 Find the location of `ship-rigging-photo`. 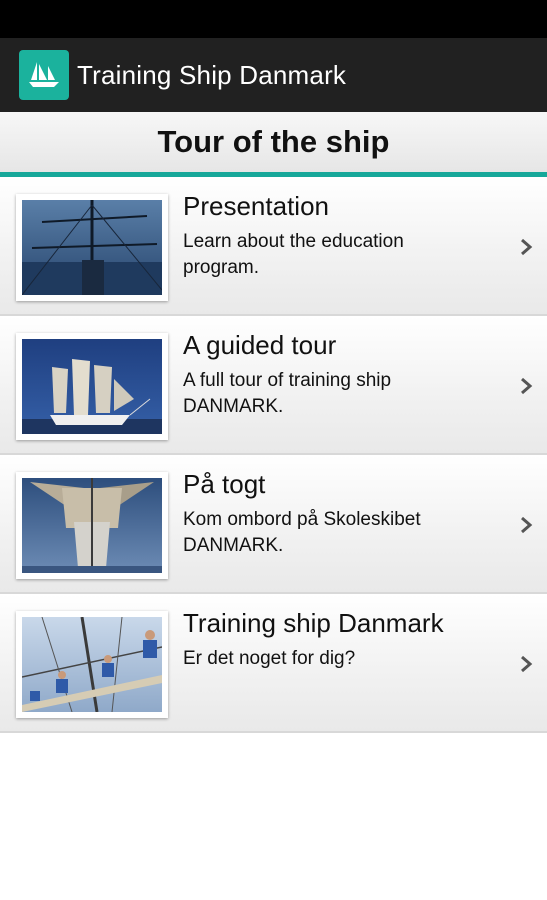

ship-rigging-photo is located at coordinates (92, 247).